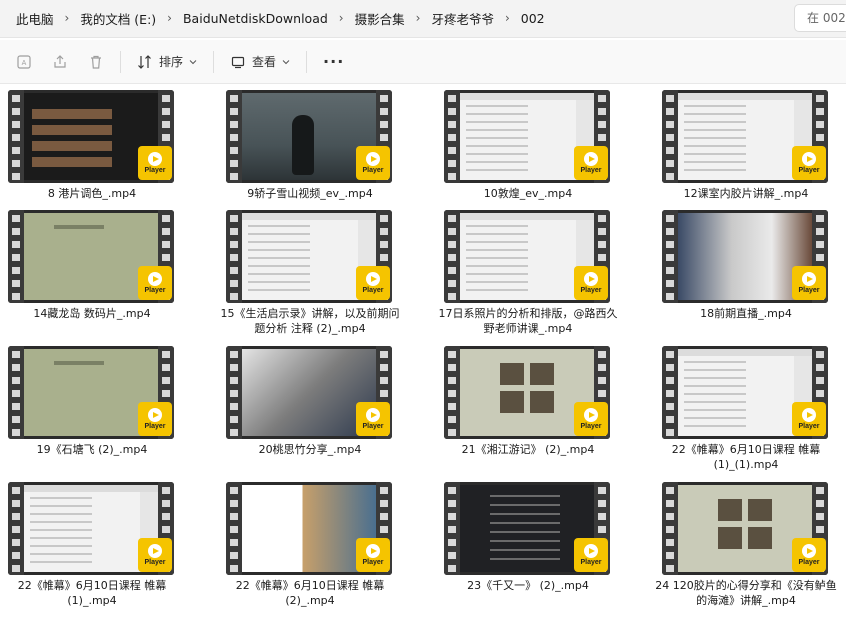  What do you see at coordinates (92, 313) in the screenshot?
I see `file-name: 14藏龙岛 数码片_.mp4` at bounding box center [92, 313].